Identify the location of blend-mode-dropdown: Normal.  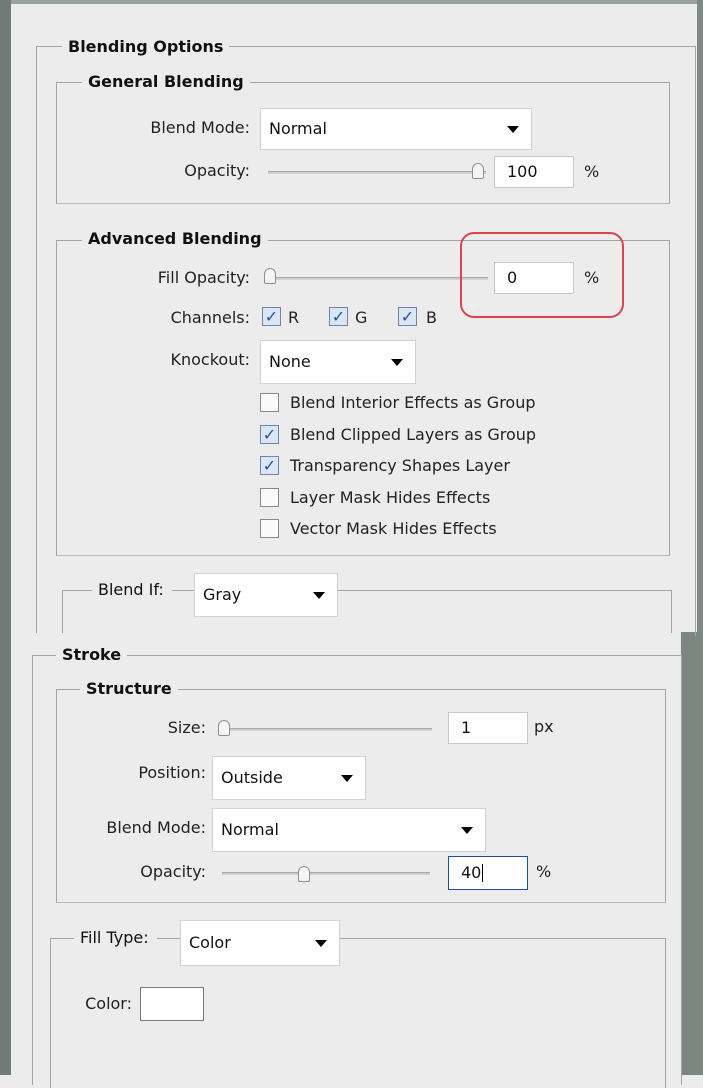
(396, 129).